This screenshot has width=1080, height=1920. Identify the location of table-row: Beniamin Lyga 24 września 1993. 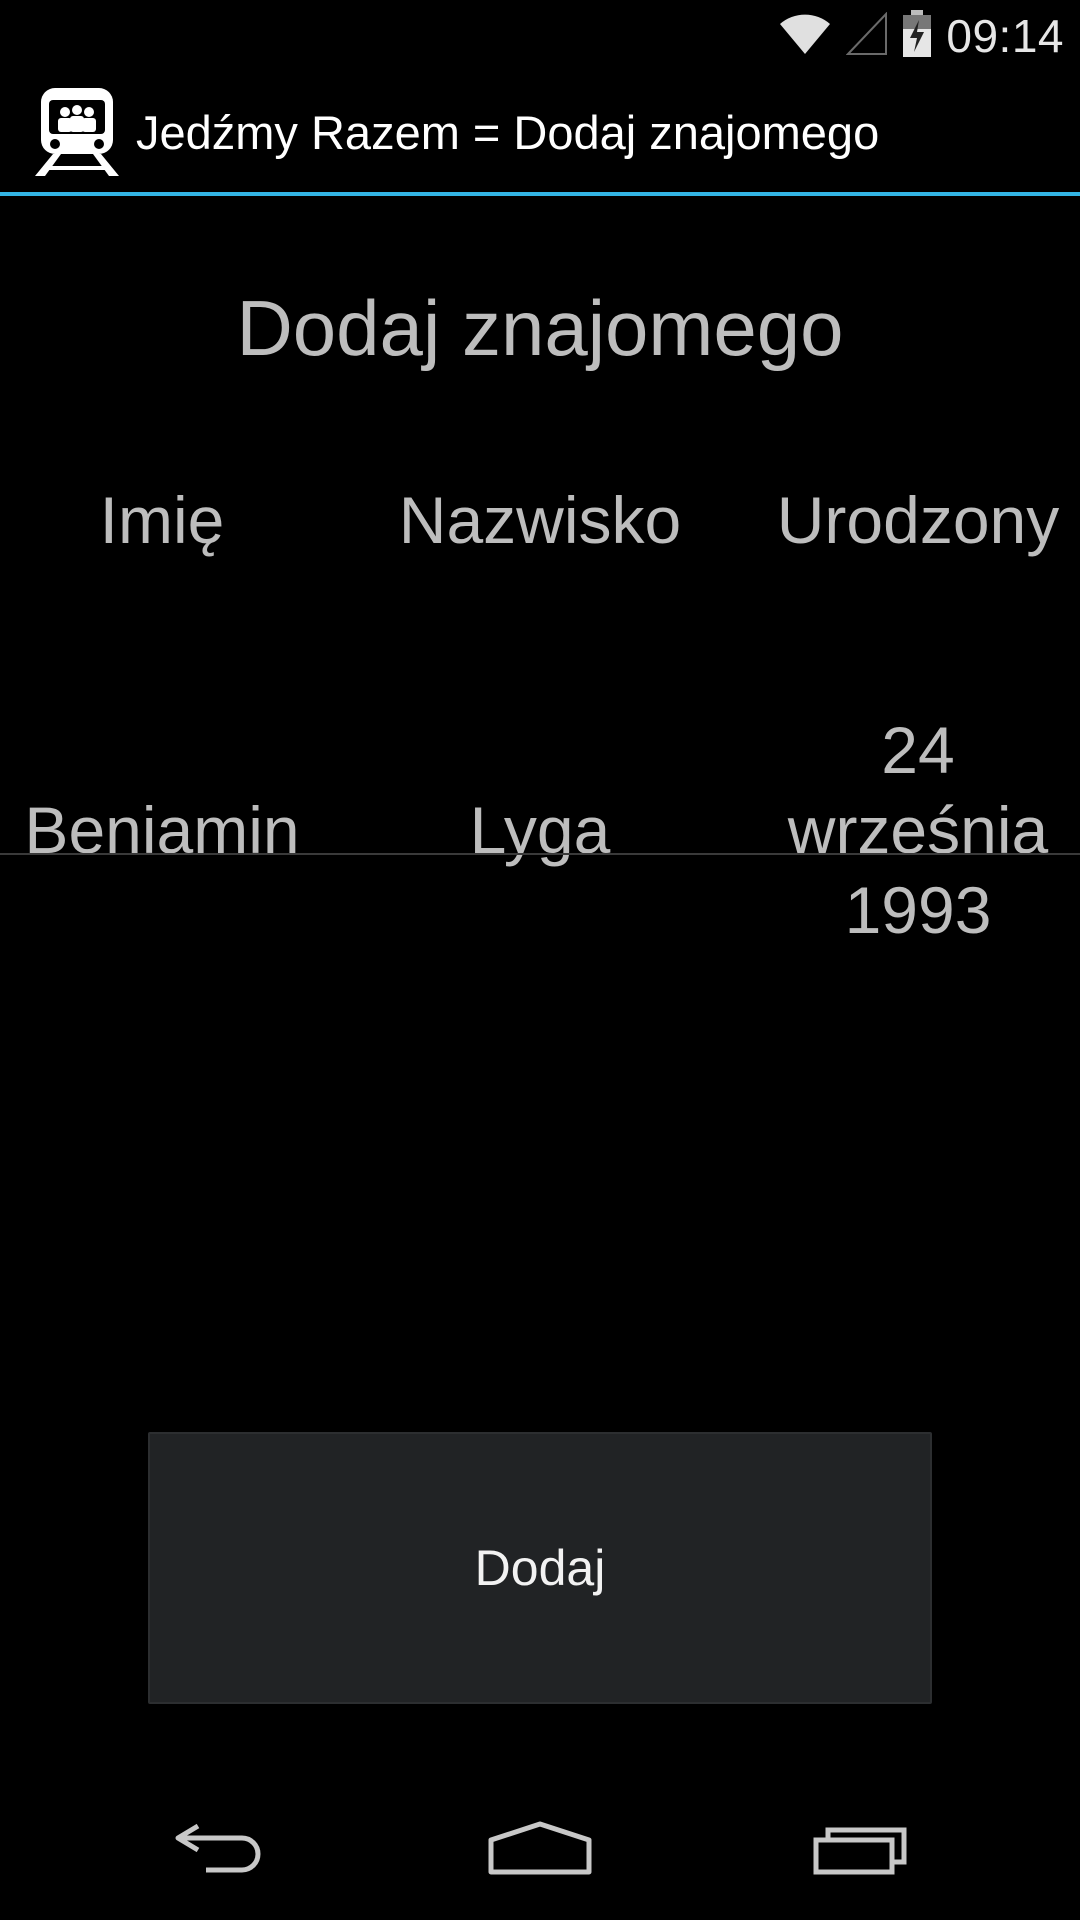
(540, 830).